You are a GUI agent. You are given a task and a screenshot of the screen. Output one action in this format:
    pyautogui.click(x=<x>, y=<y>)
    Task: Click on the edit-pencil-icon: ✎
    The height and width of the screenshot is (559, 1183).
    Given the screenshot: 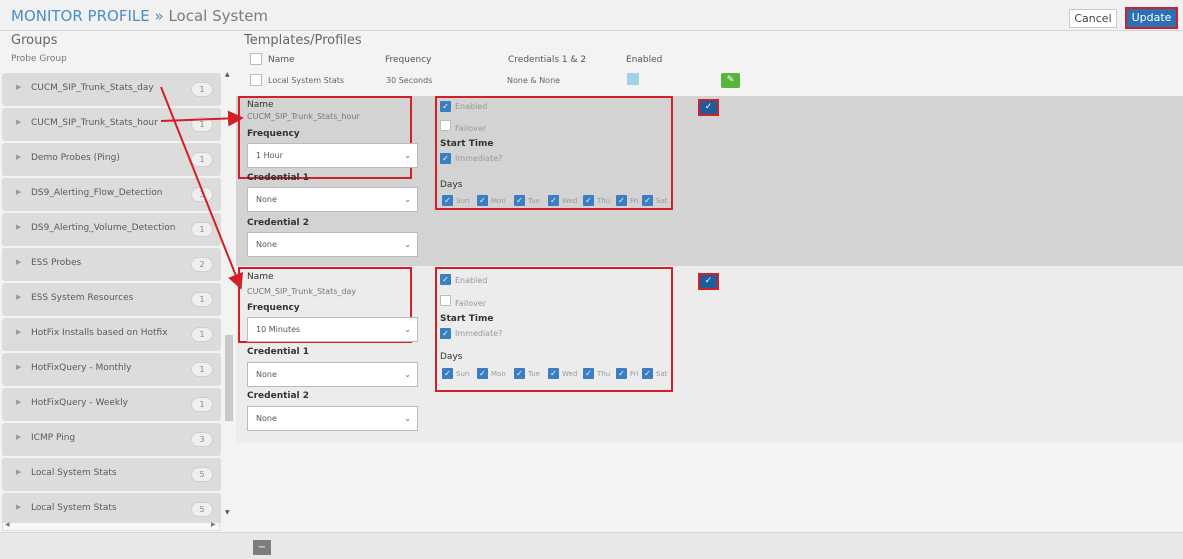 What is the action you would take?
    pyautogui.click(x=730, y=80)
    